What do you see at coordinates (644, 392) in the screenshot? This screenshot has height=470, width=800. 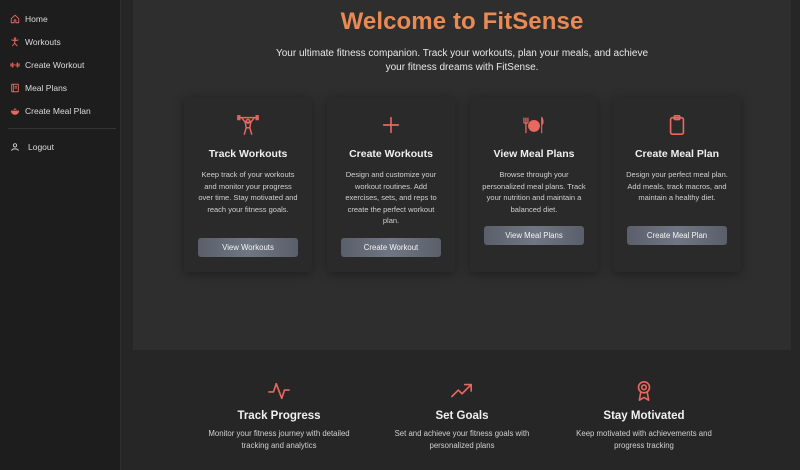 I see `award-medal-icon` at bounding box center [644, 392].